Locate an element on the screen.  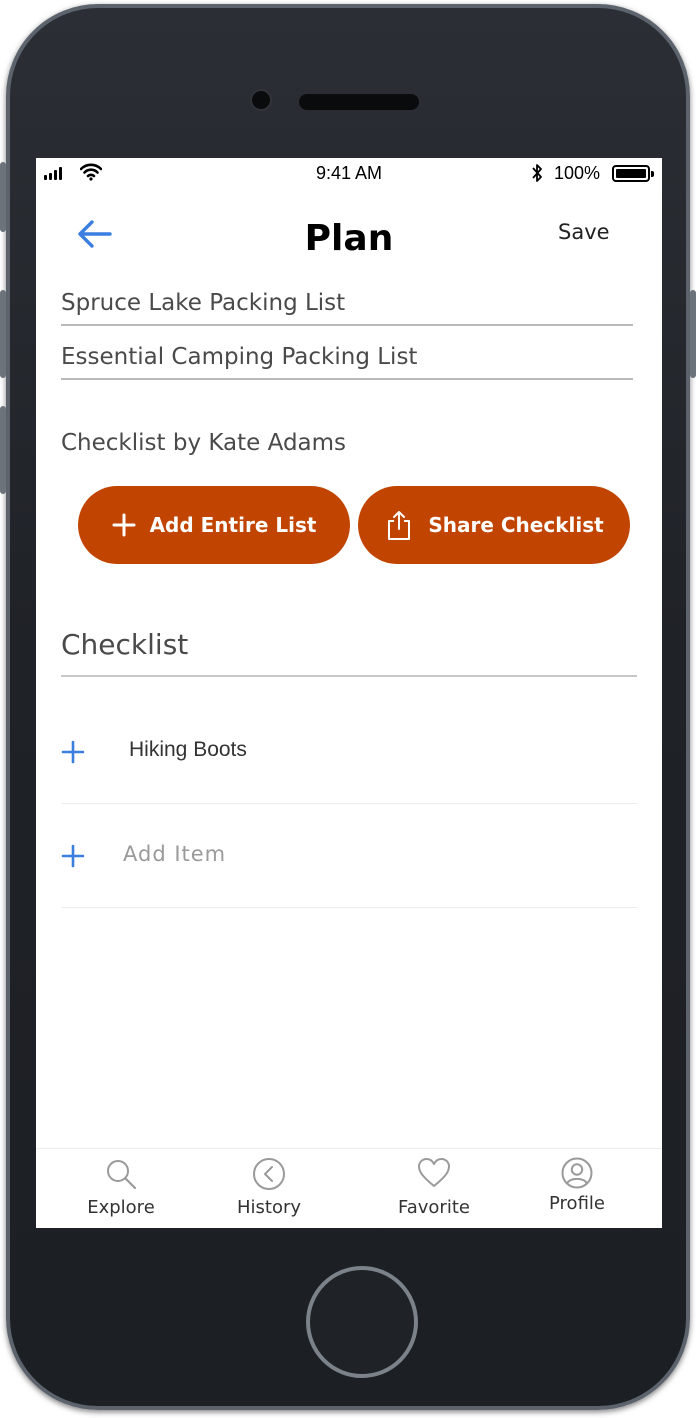
heart-icon is located at coordinates (434, 1172).